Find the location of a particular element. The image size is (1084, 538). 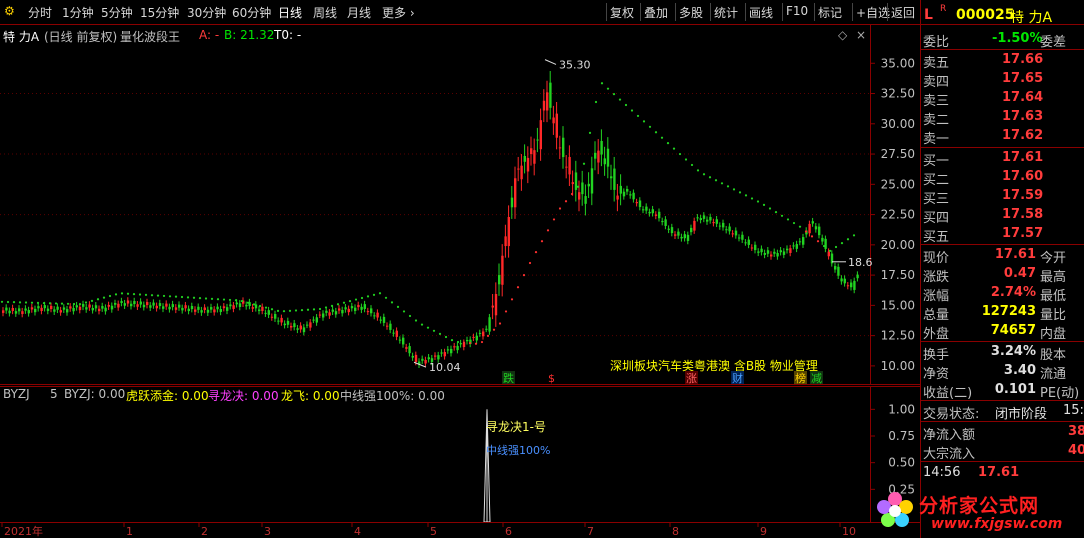

toolbar-button-8: 返回 is located at coordinates (903, 12).